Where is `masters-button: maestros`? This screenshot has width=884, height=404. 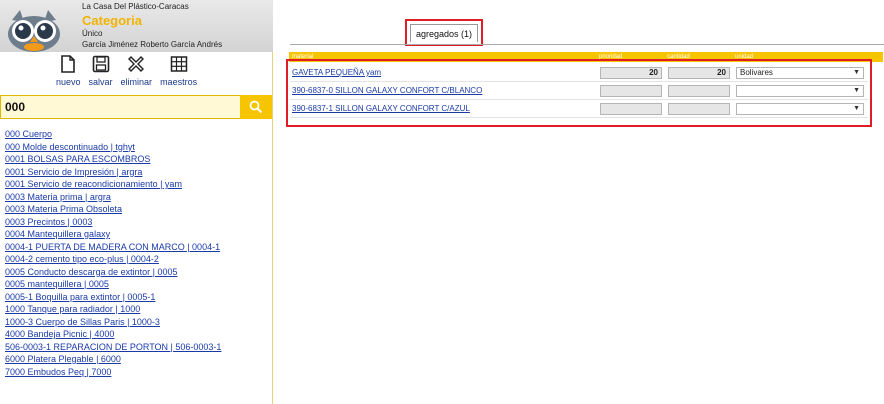
masters-button: maestros is located at coordinates (178, 74).